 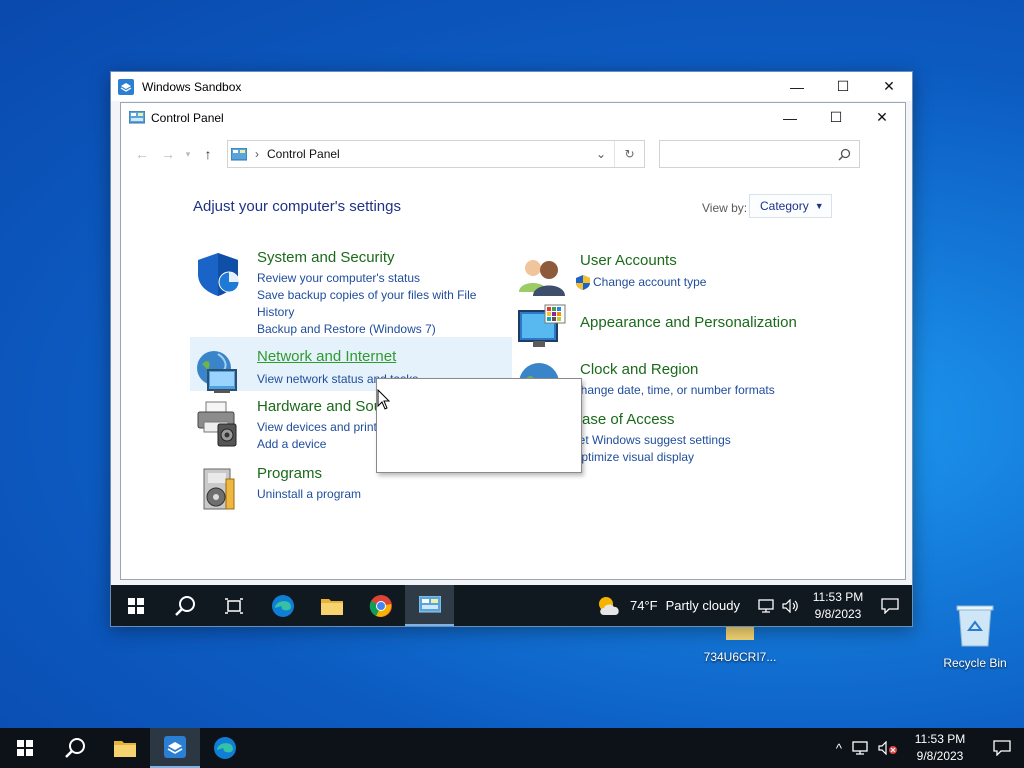 What do you see at coordinates (217, 372) in the screenshot?
I see `globe-network-icon` at bounding box center [217, 372].